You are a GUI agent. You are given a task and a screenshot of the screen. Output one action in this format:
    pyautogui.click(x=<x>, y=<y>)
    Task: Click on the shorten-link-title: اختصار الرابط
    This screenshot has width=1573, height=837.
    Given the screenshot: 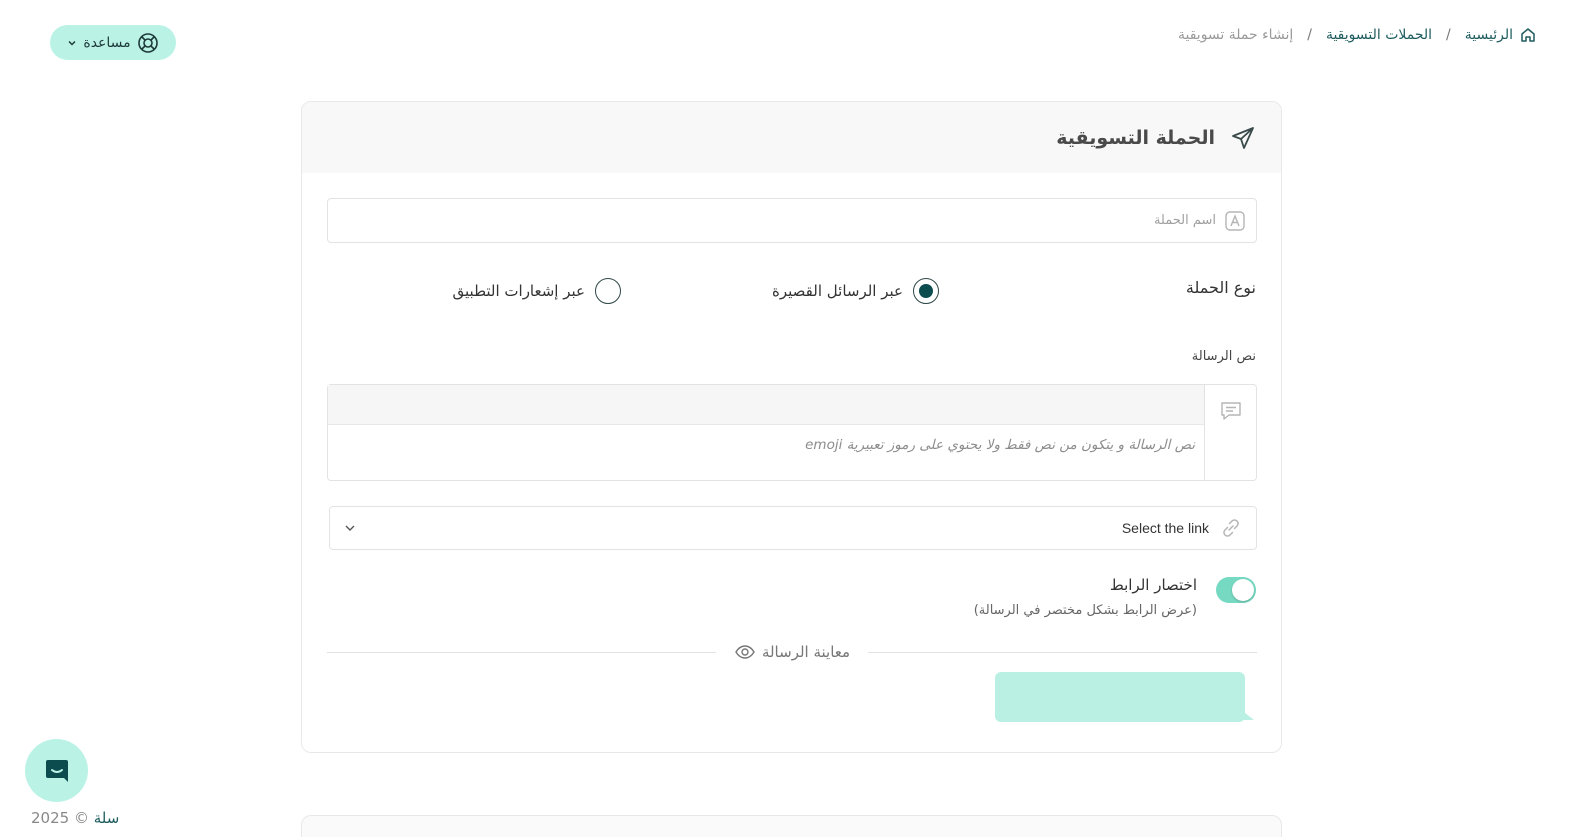 What is the action you would take?
    pyautogui.click(x=1153, y=585)
    